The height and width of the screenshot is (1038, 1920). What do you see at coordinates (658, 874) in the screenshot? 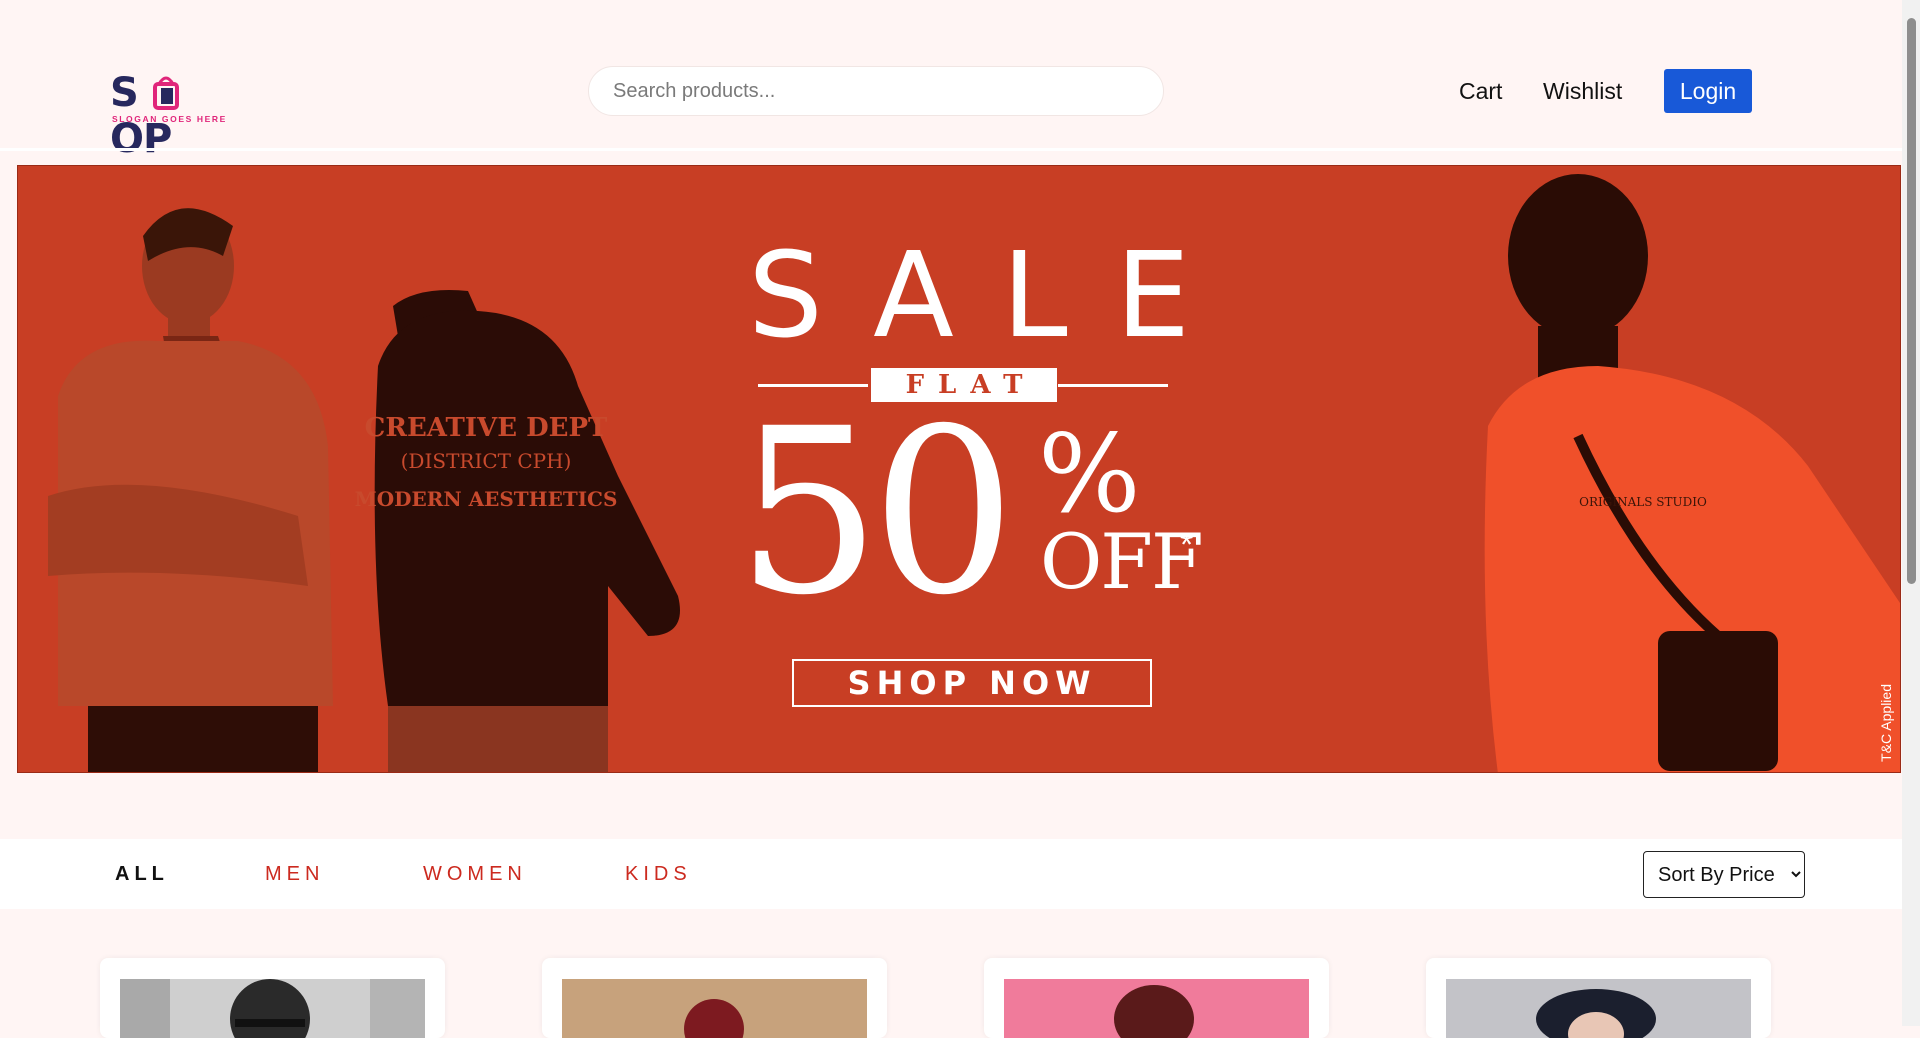
I see `category-tab-kids: KIDS` at bounding box center [658, 874].